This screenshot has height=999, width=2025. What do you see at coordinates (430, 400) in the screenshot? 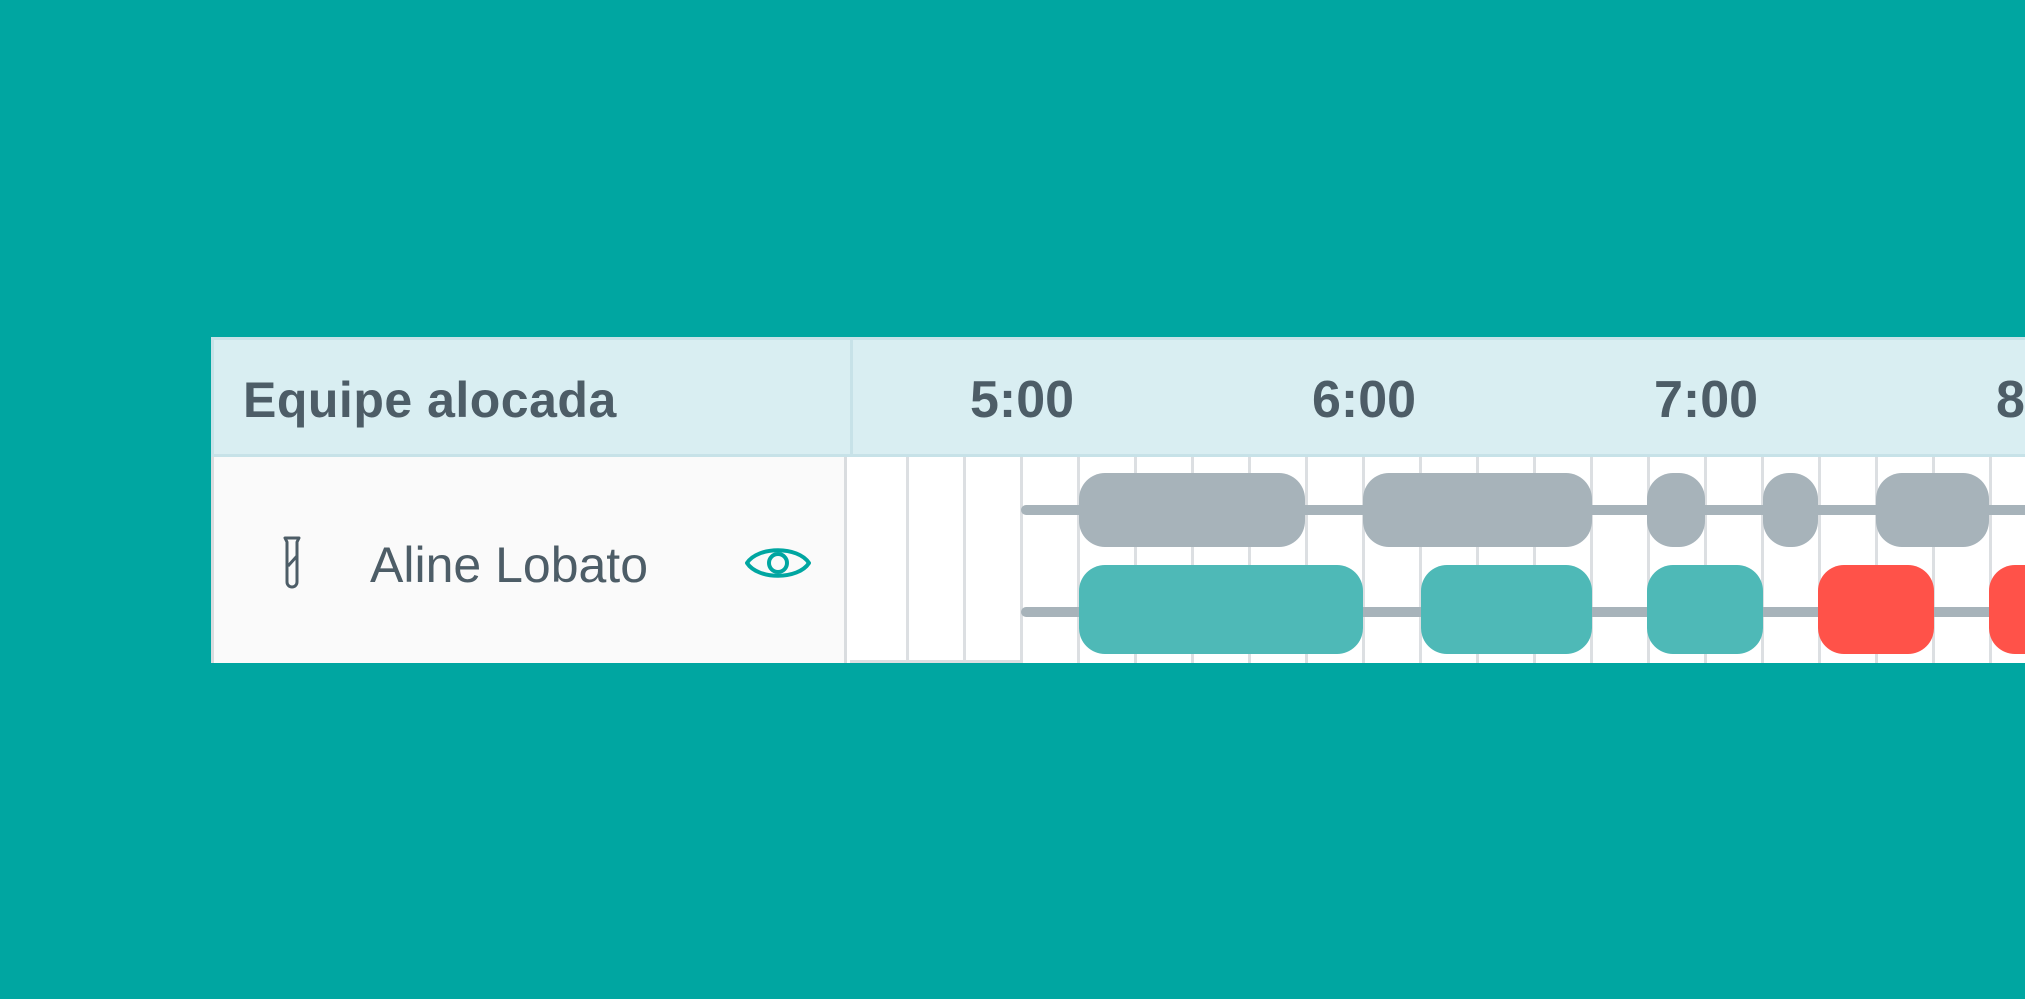
I see `team-title: Equipe alocada` at bounding box center [430, 400].